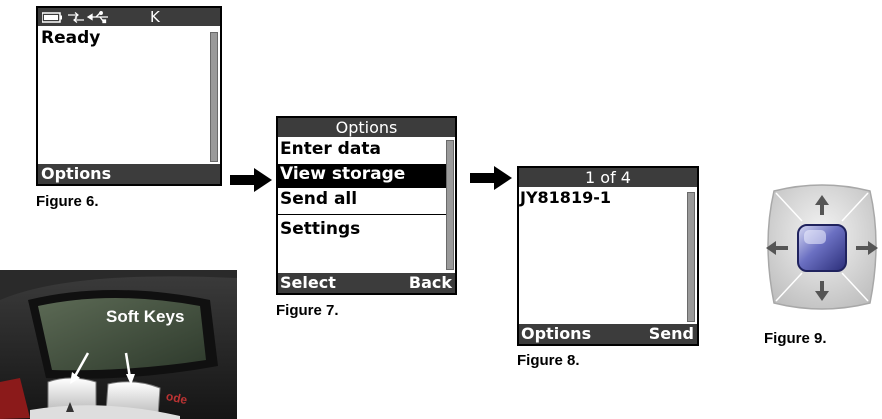  I want to click on title-bar: 1 of 4, so click(608, 177).